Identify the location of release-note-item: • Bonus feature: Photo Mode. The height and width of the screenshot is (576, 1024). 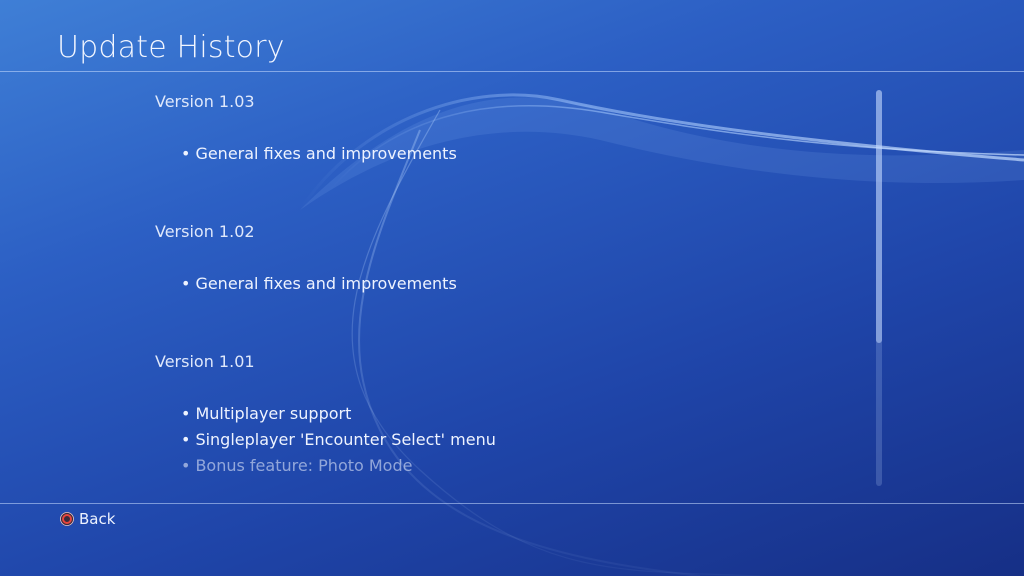
(296, 465).